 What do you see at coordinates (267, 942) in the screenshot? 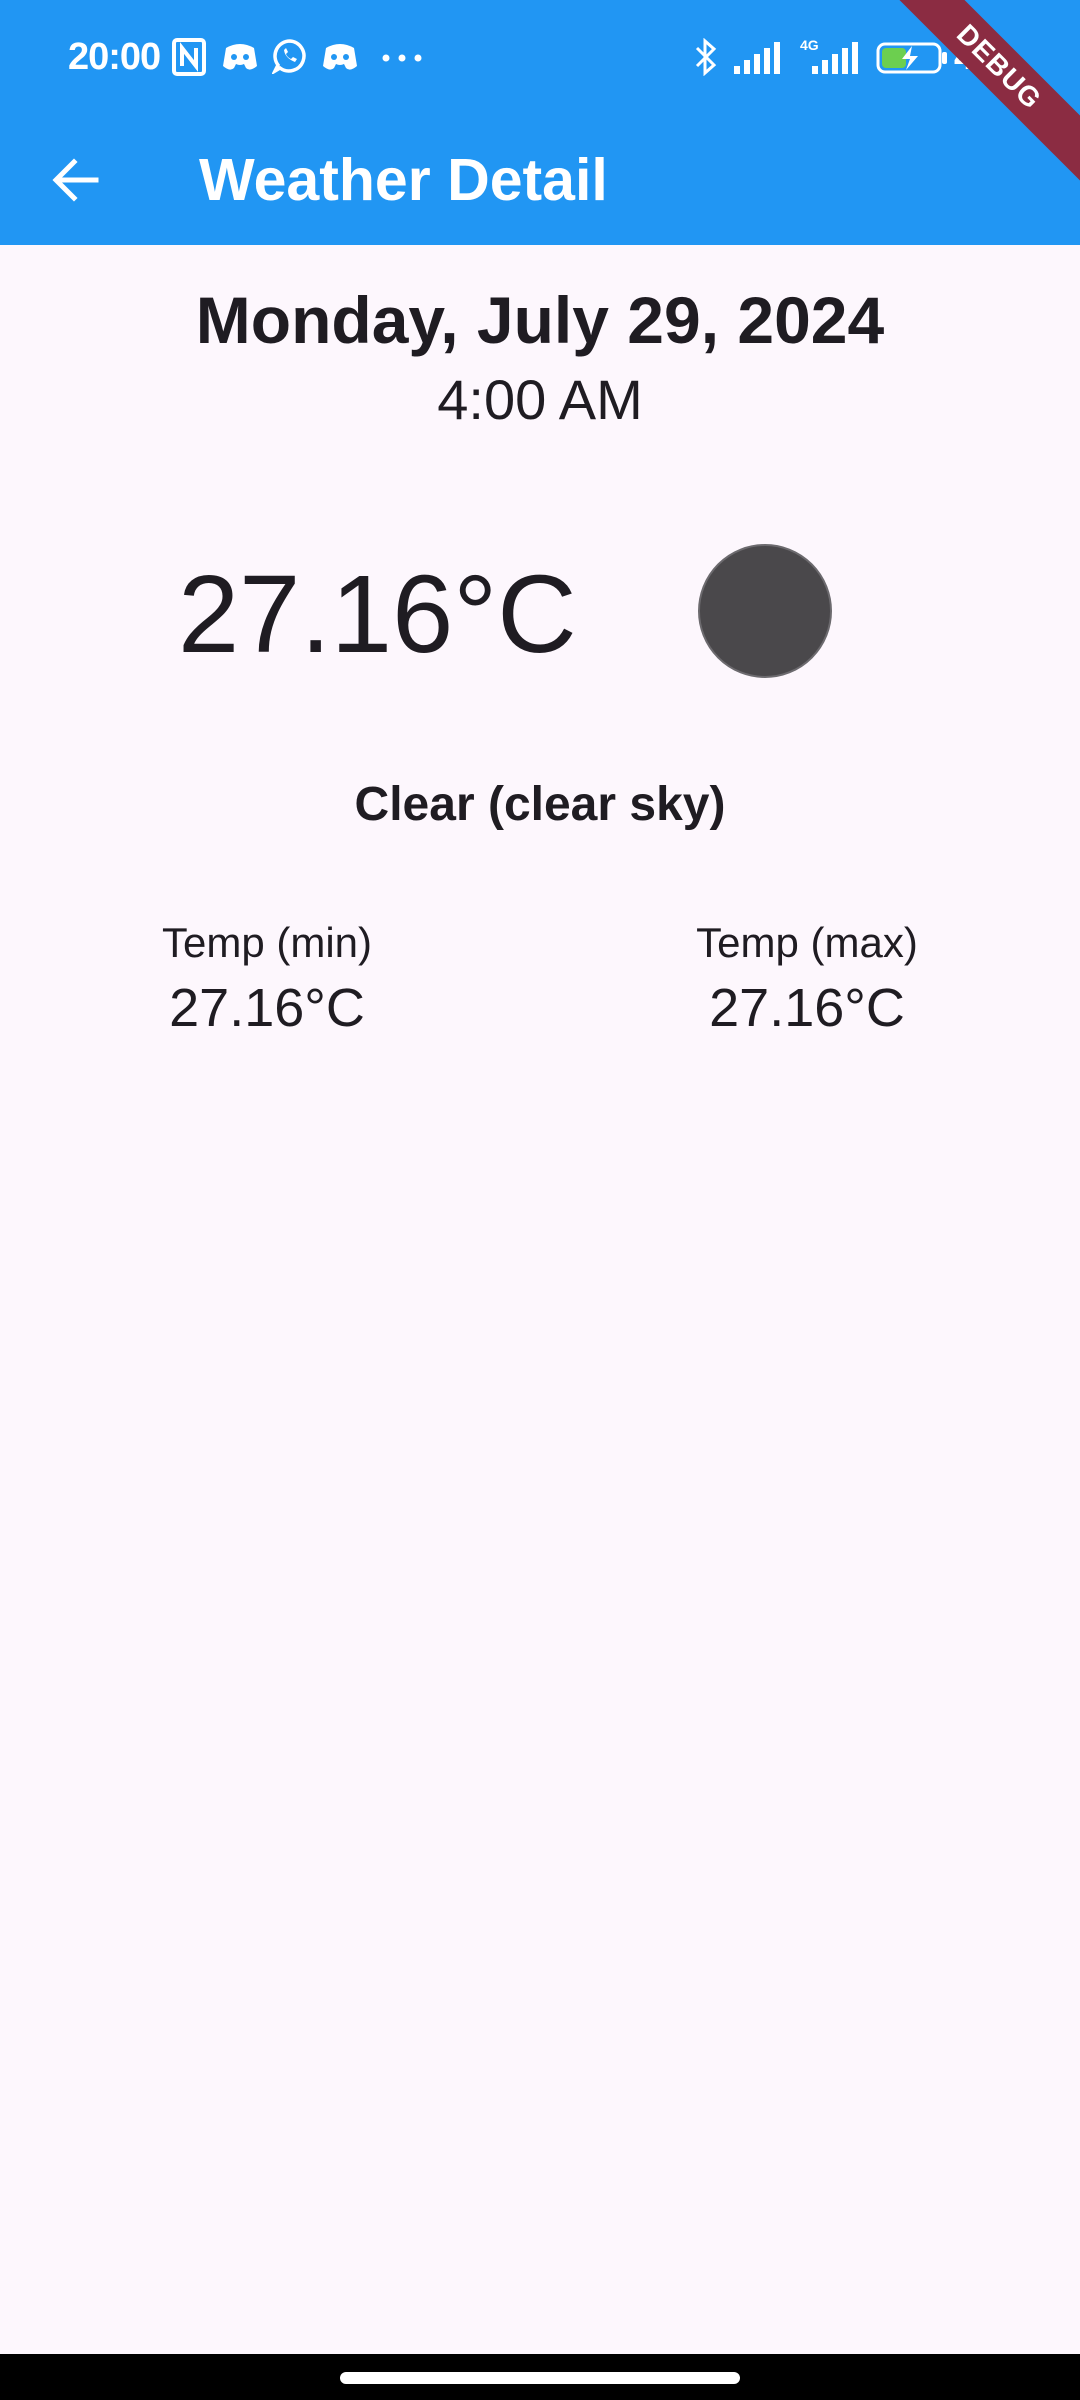
I see `temp-min-label: Temp (min)` at bounding box center [267, 942].